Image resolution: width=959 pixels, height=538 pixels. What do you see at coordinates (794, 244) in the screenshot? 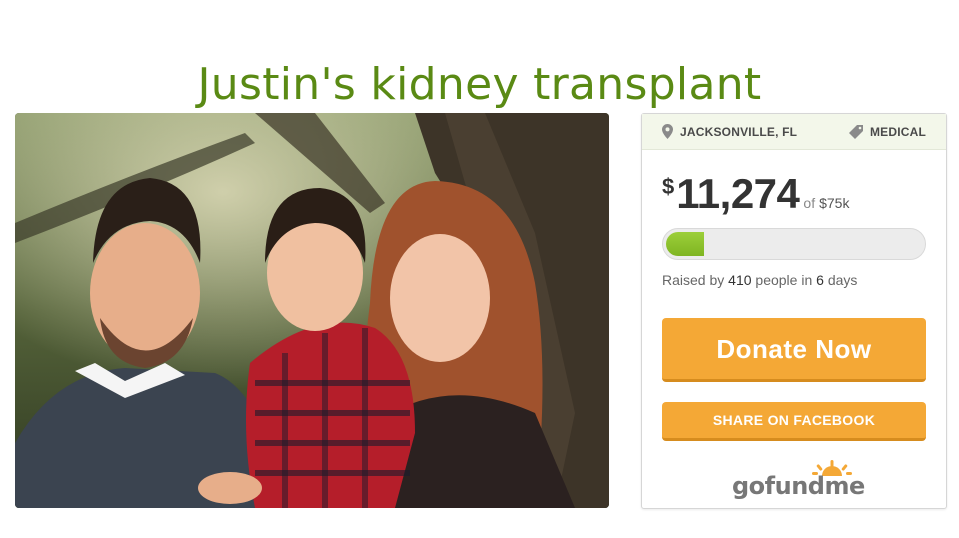
I see `progress-bar` at bounding box center [794, 244].